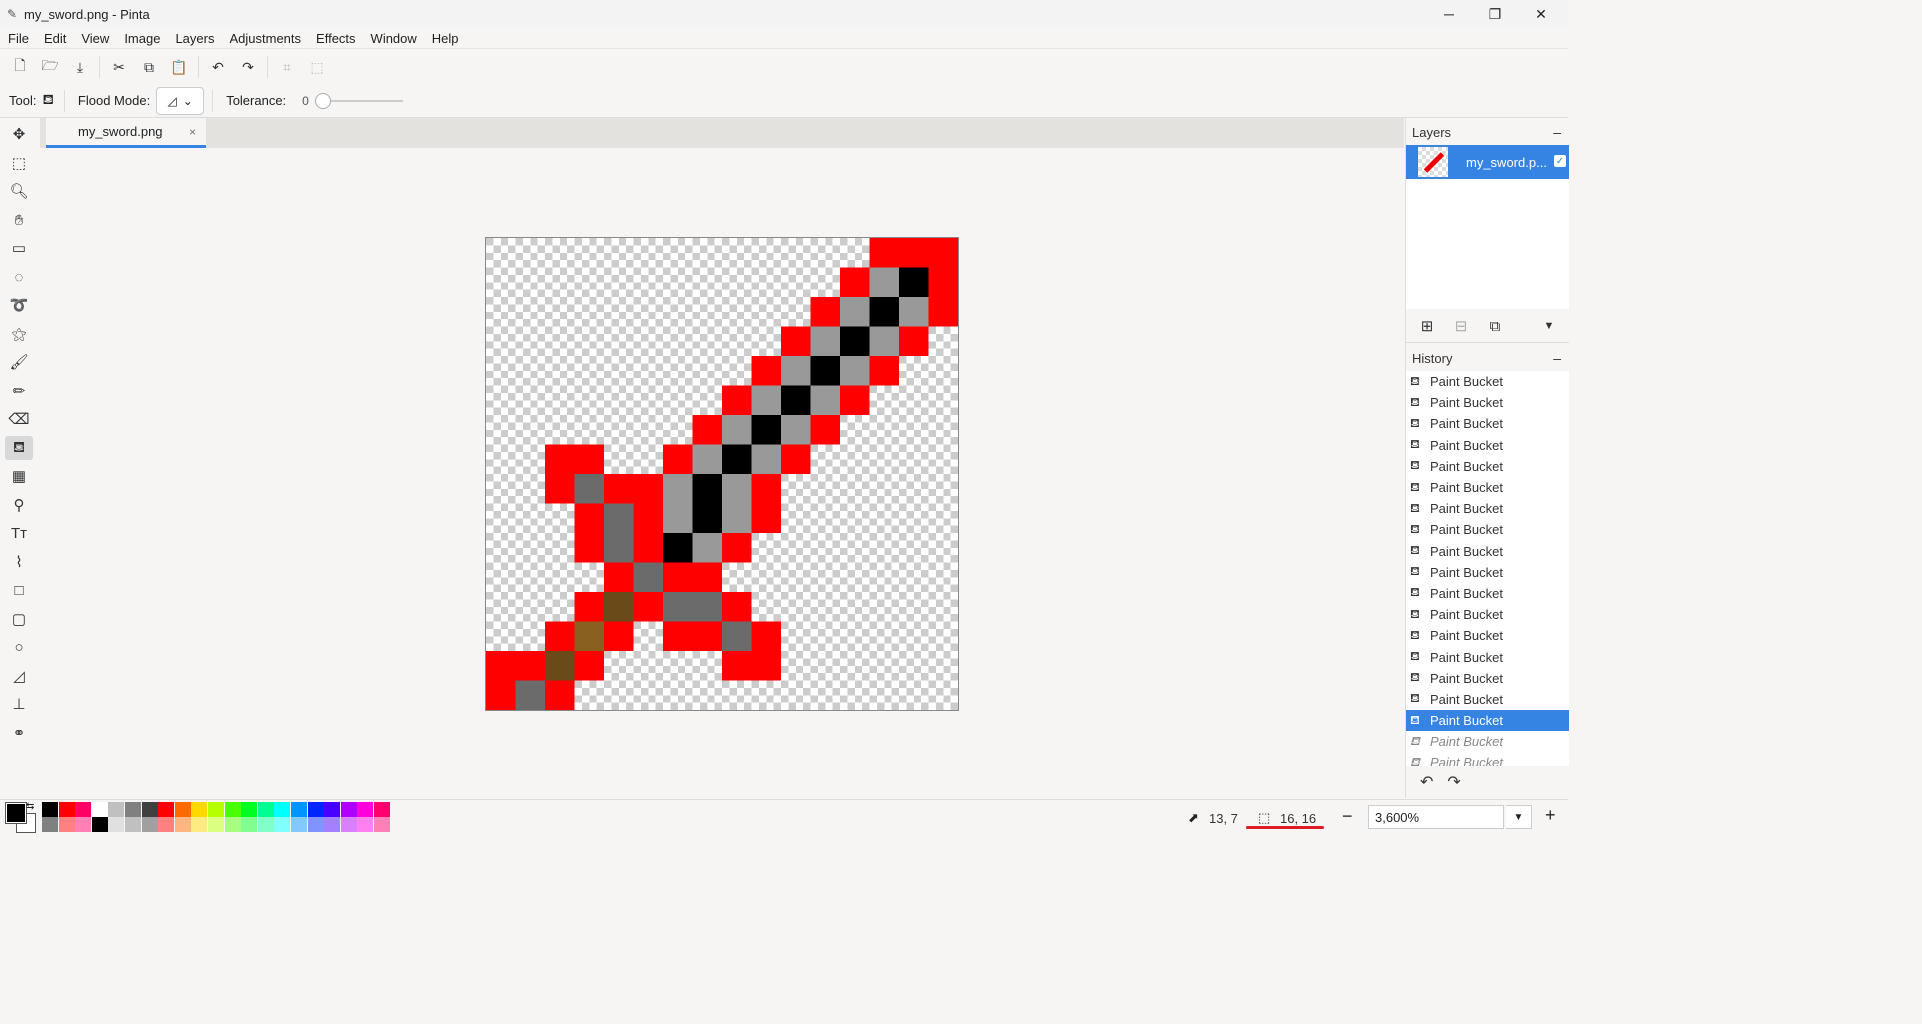 This screenshot has width=1922, height=1024. I want to click on layers-collapse-button: –, so click(1557, 132).